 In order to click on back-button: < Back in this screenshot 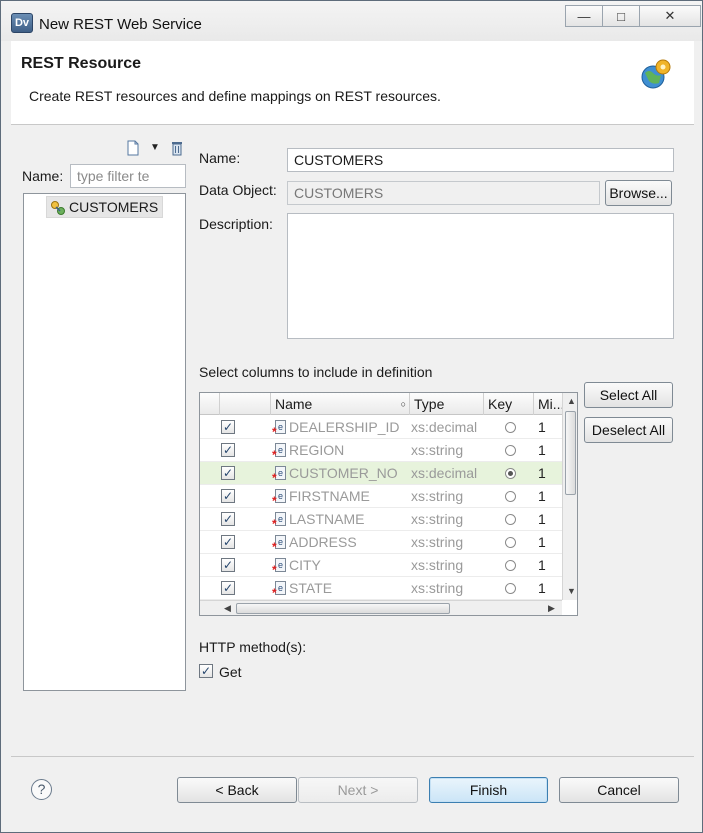, I will do `click(237, 790)`.